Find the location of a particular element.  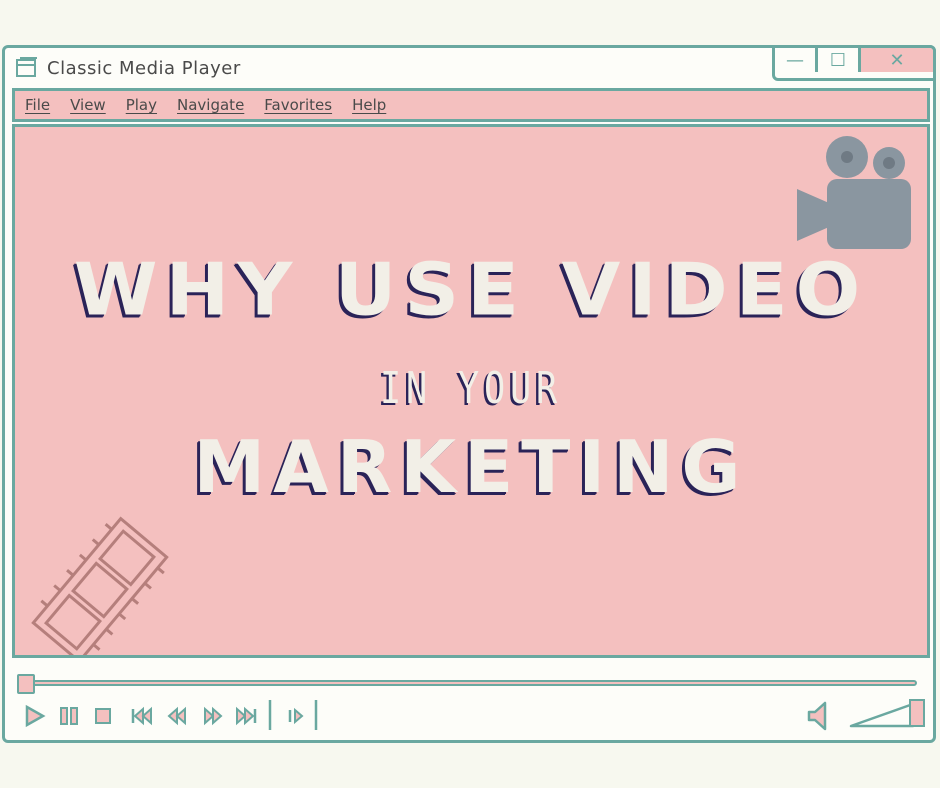

playback-controls is located at coordinates (469, 716).